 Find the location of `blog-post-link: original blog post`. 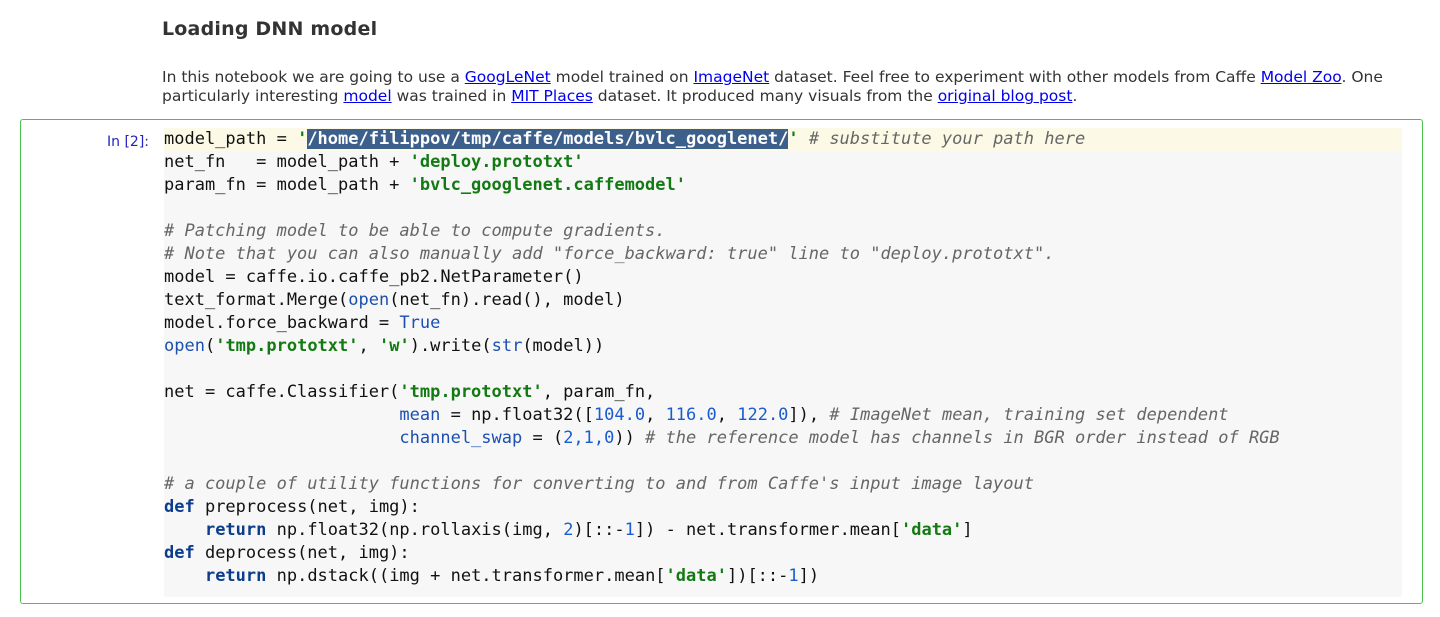

blog-post-link: original blog post is located at coordinates (1005, 96).